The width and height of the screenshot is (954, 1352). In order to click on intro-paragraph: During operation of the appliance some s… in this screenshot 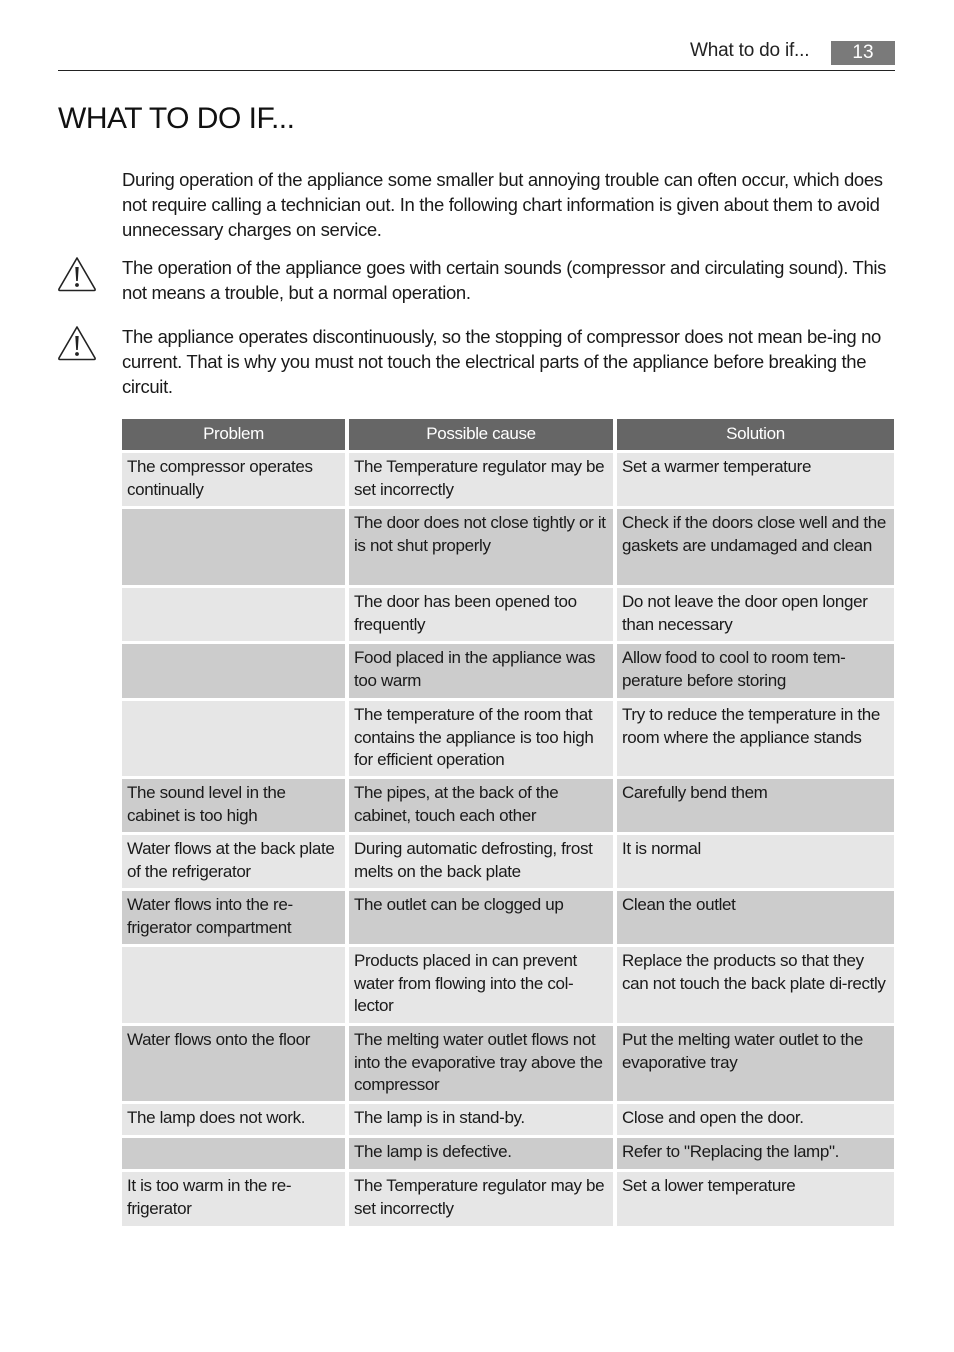, I will do `click(502, 204)`.